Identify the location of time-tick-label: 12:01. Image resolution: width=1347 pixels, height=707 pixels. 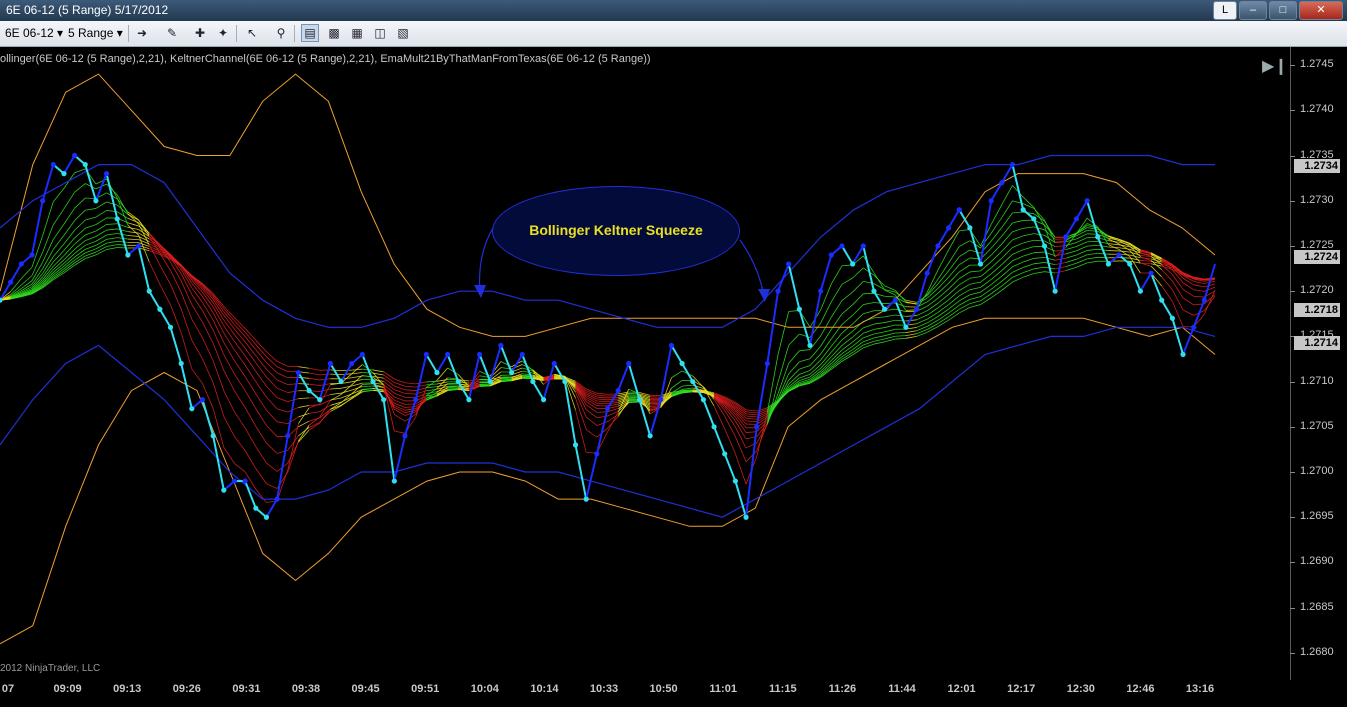
(961, 689).